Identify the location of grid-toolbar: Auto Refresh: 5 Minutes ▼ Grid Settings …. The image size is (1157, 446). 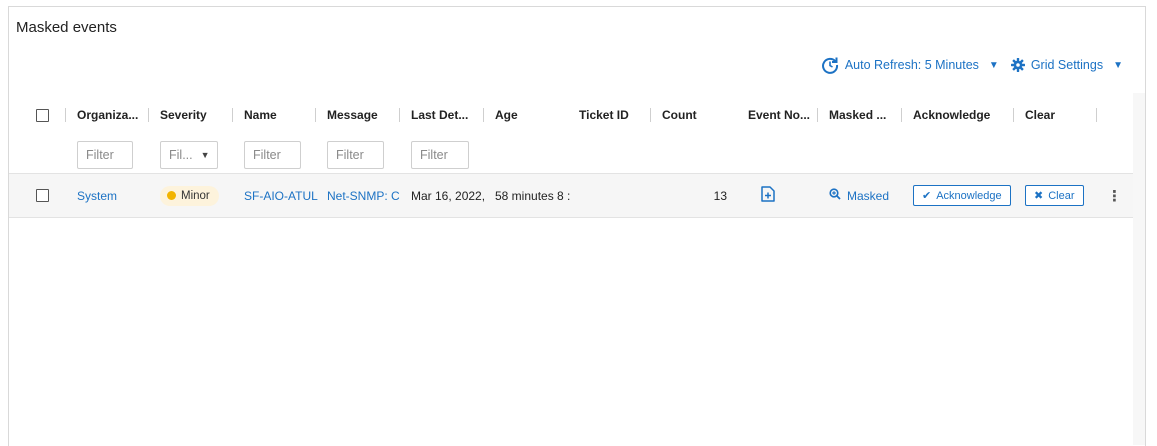
(972, 65).